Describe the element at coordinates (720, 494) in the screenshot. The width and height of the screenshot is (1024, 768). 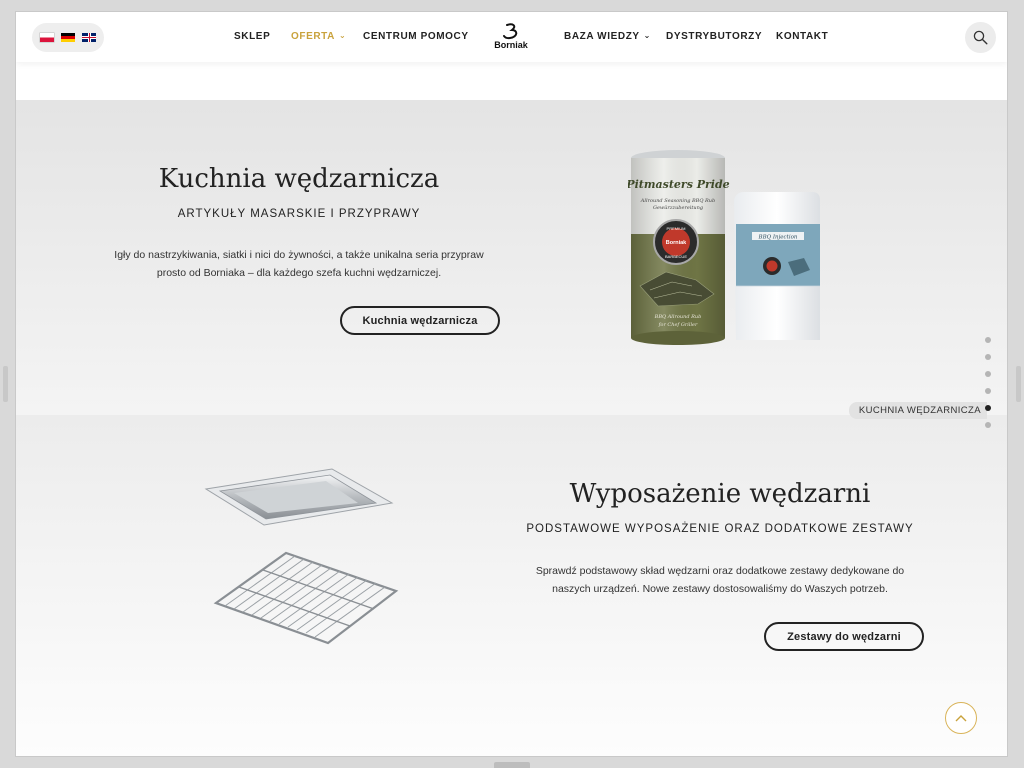
I see `section-title: Wyposażenie wędzarni` at that location.